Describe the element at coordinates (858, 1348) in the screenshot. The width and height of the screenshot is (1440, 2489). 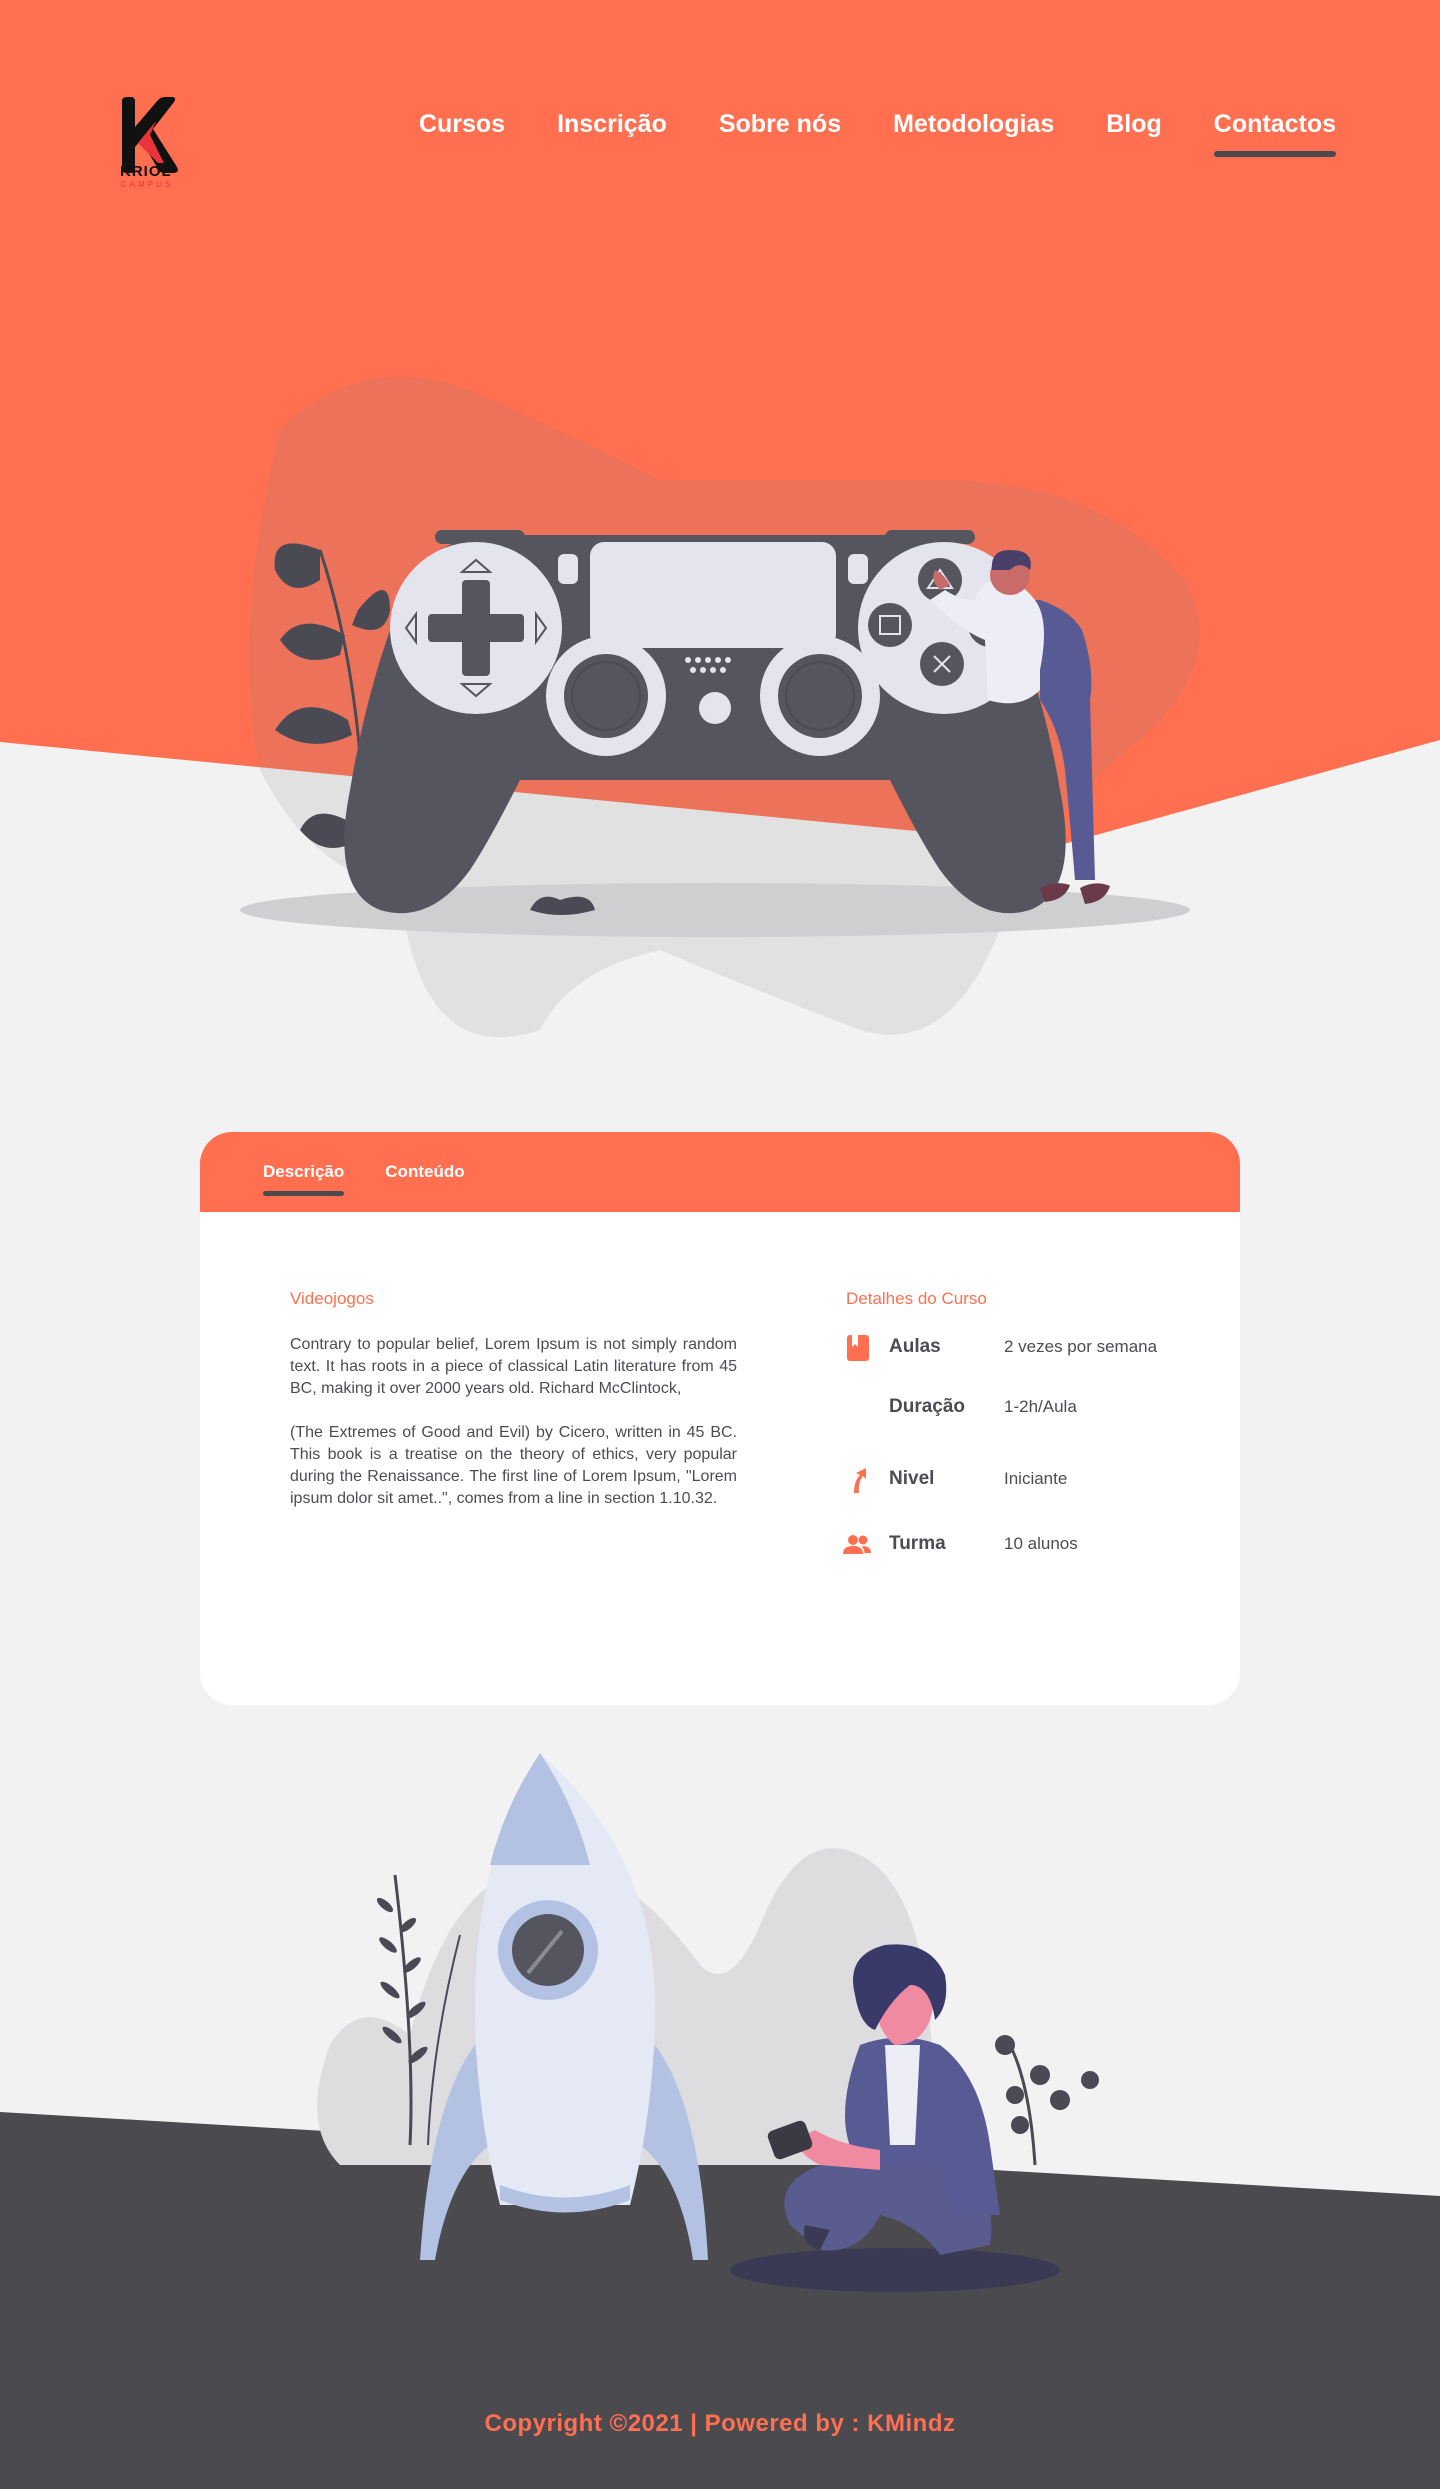
I see `book-icon` at that location.